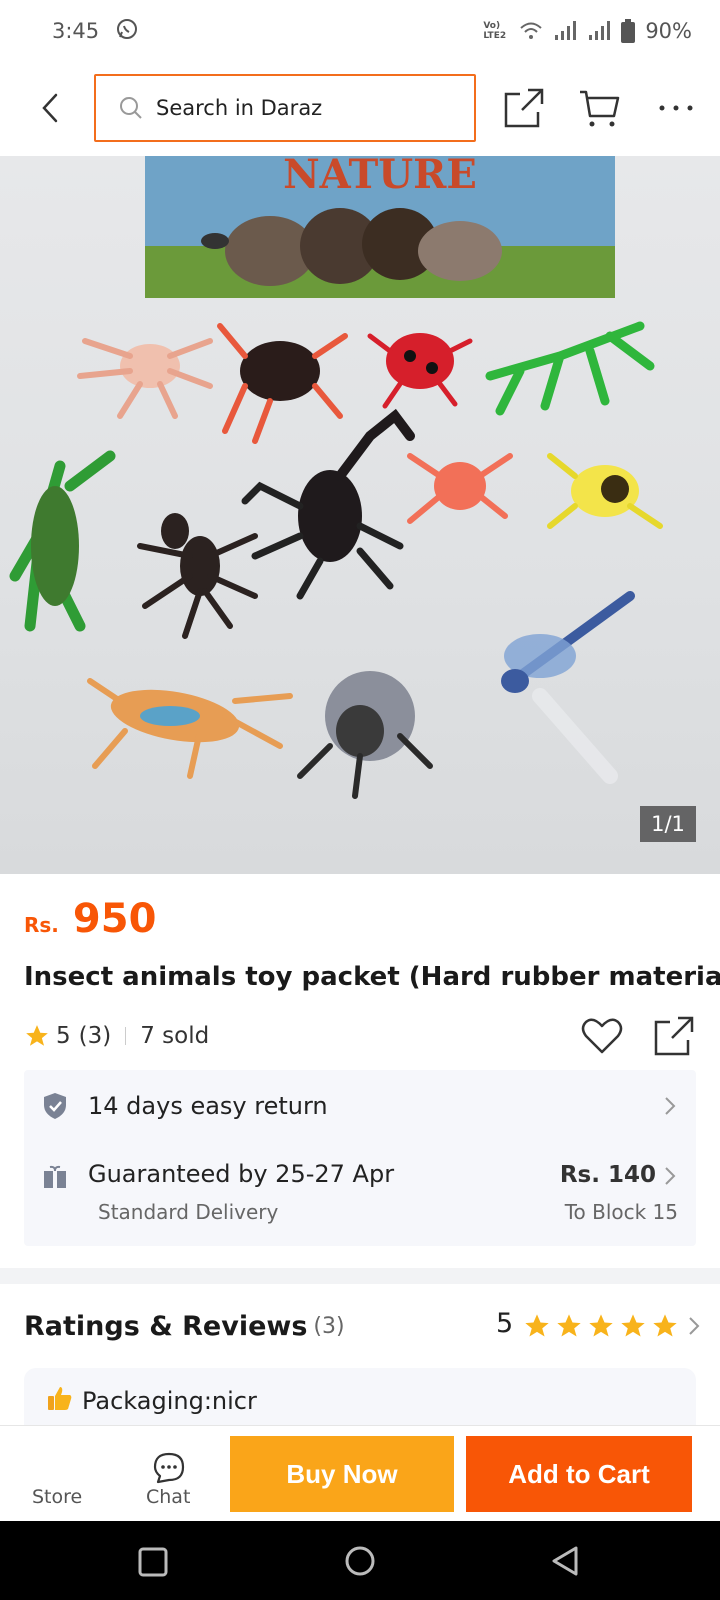 Image resolution: width=720 pixels, height=1600 pixels. I want to click on ratings-count: (3), so click(329, 1326).